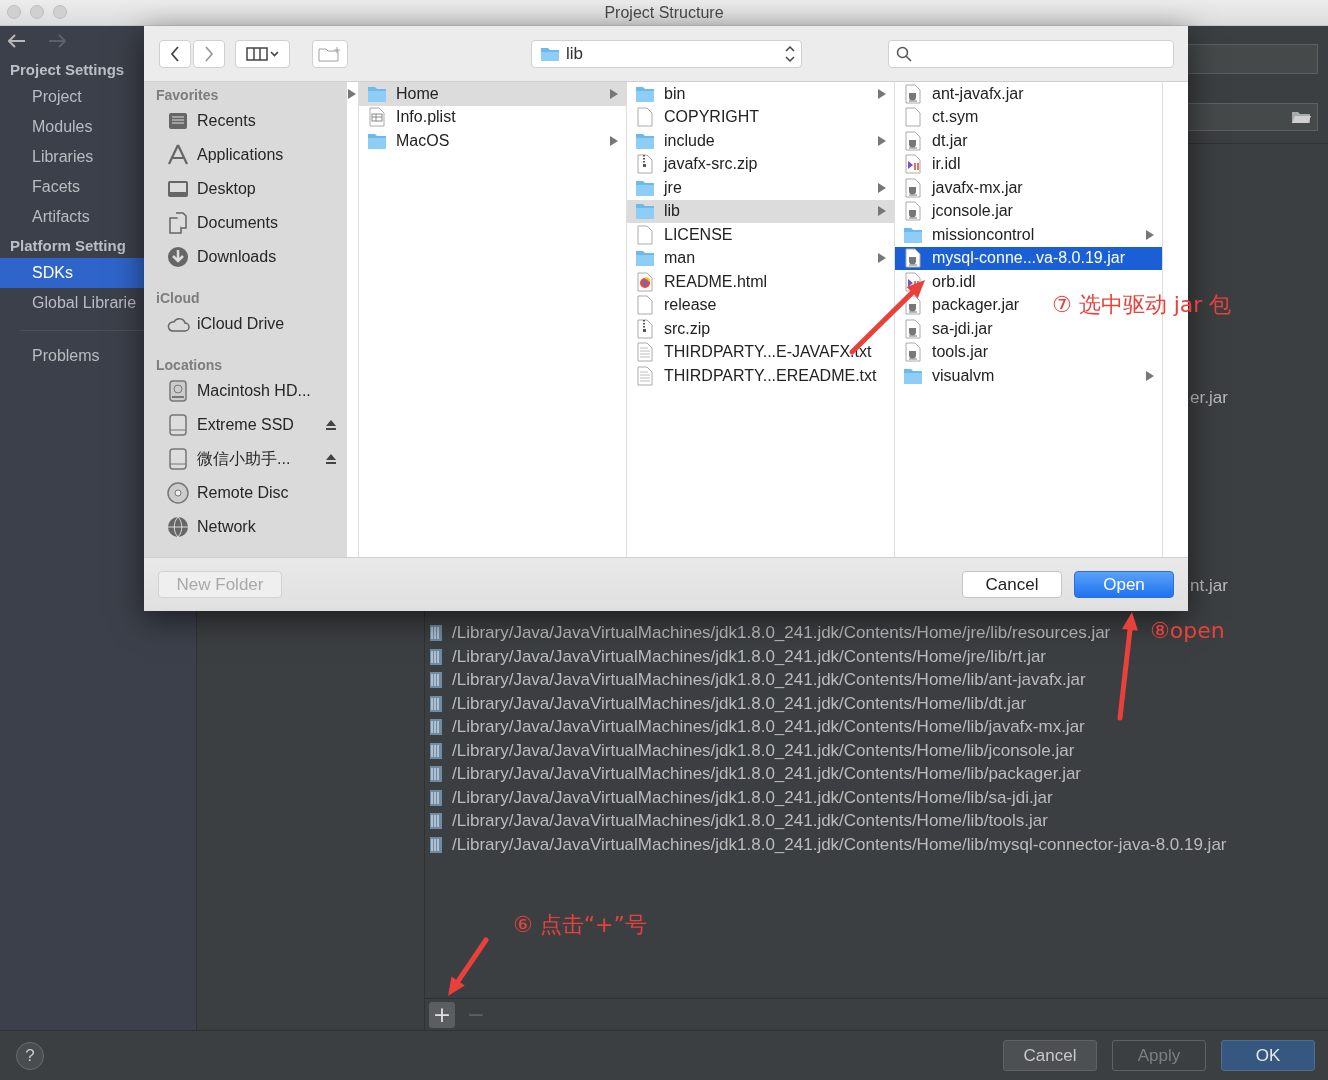 This screenshot has height=1080, width=1328. What do you see at coordinates (962, 328) in the screenshot?
I see `file-name: sa-jdi.jar` at bounding box center [962, 328].